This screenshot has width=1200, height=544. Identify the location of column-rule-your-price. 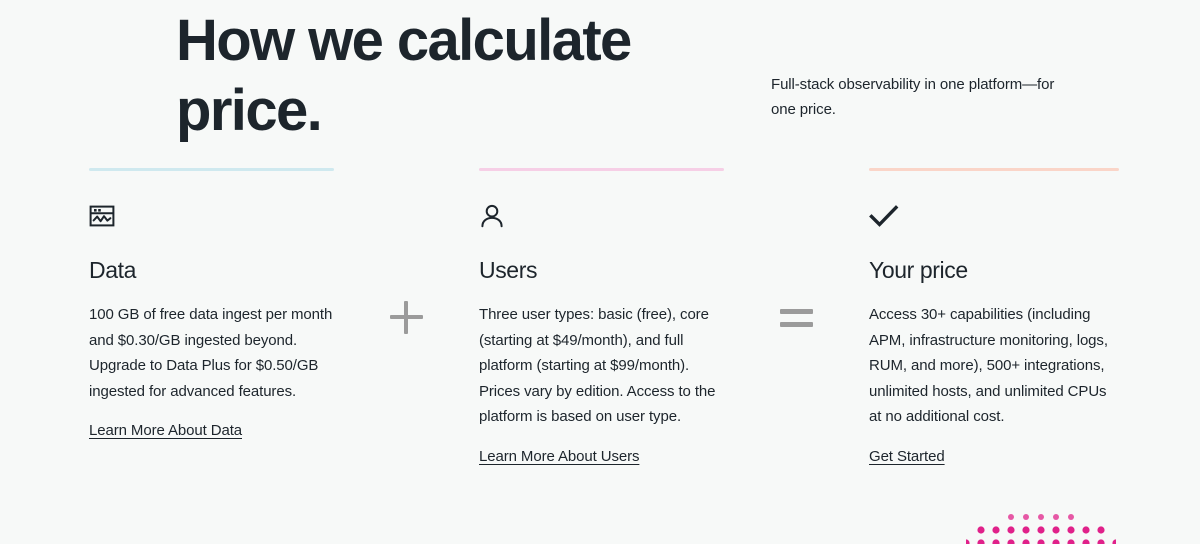
(994, 169).